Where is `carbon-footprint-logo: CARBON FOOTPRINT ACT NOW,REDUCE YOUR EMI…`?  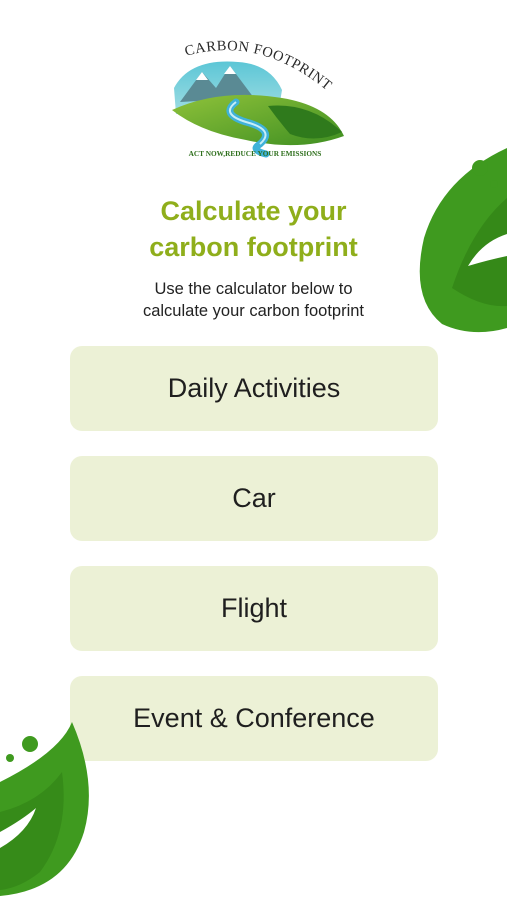
carbon-footprint-logo: CARBON FOOTPRINT ACT NOW,REDUCE YOUR EMI… is located at coordinates (255, 100).